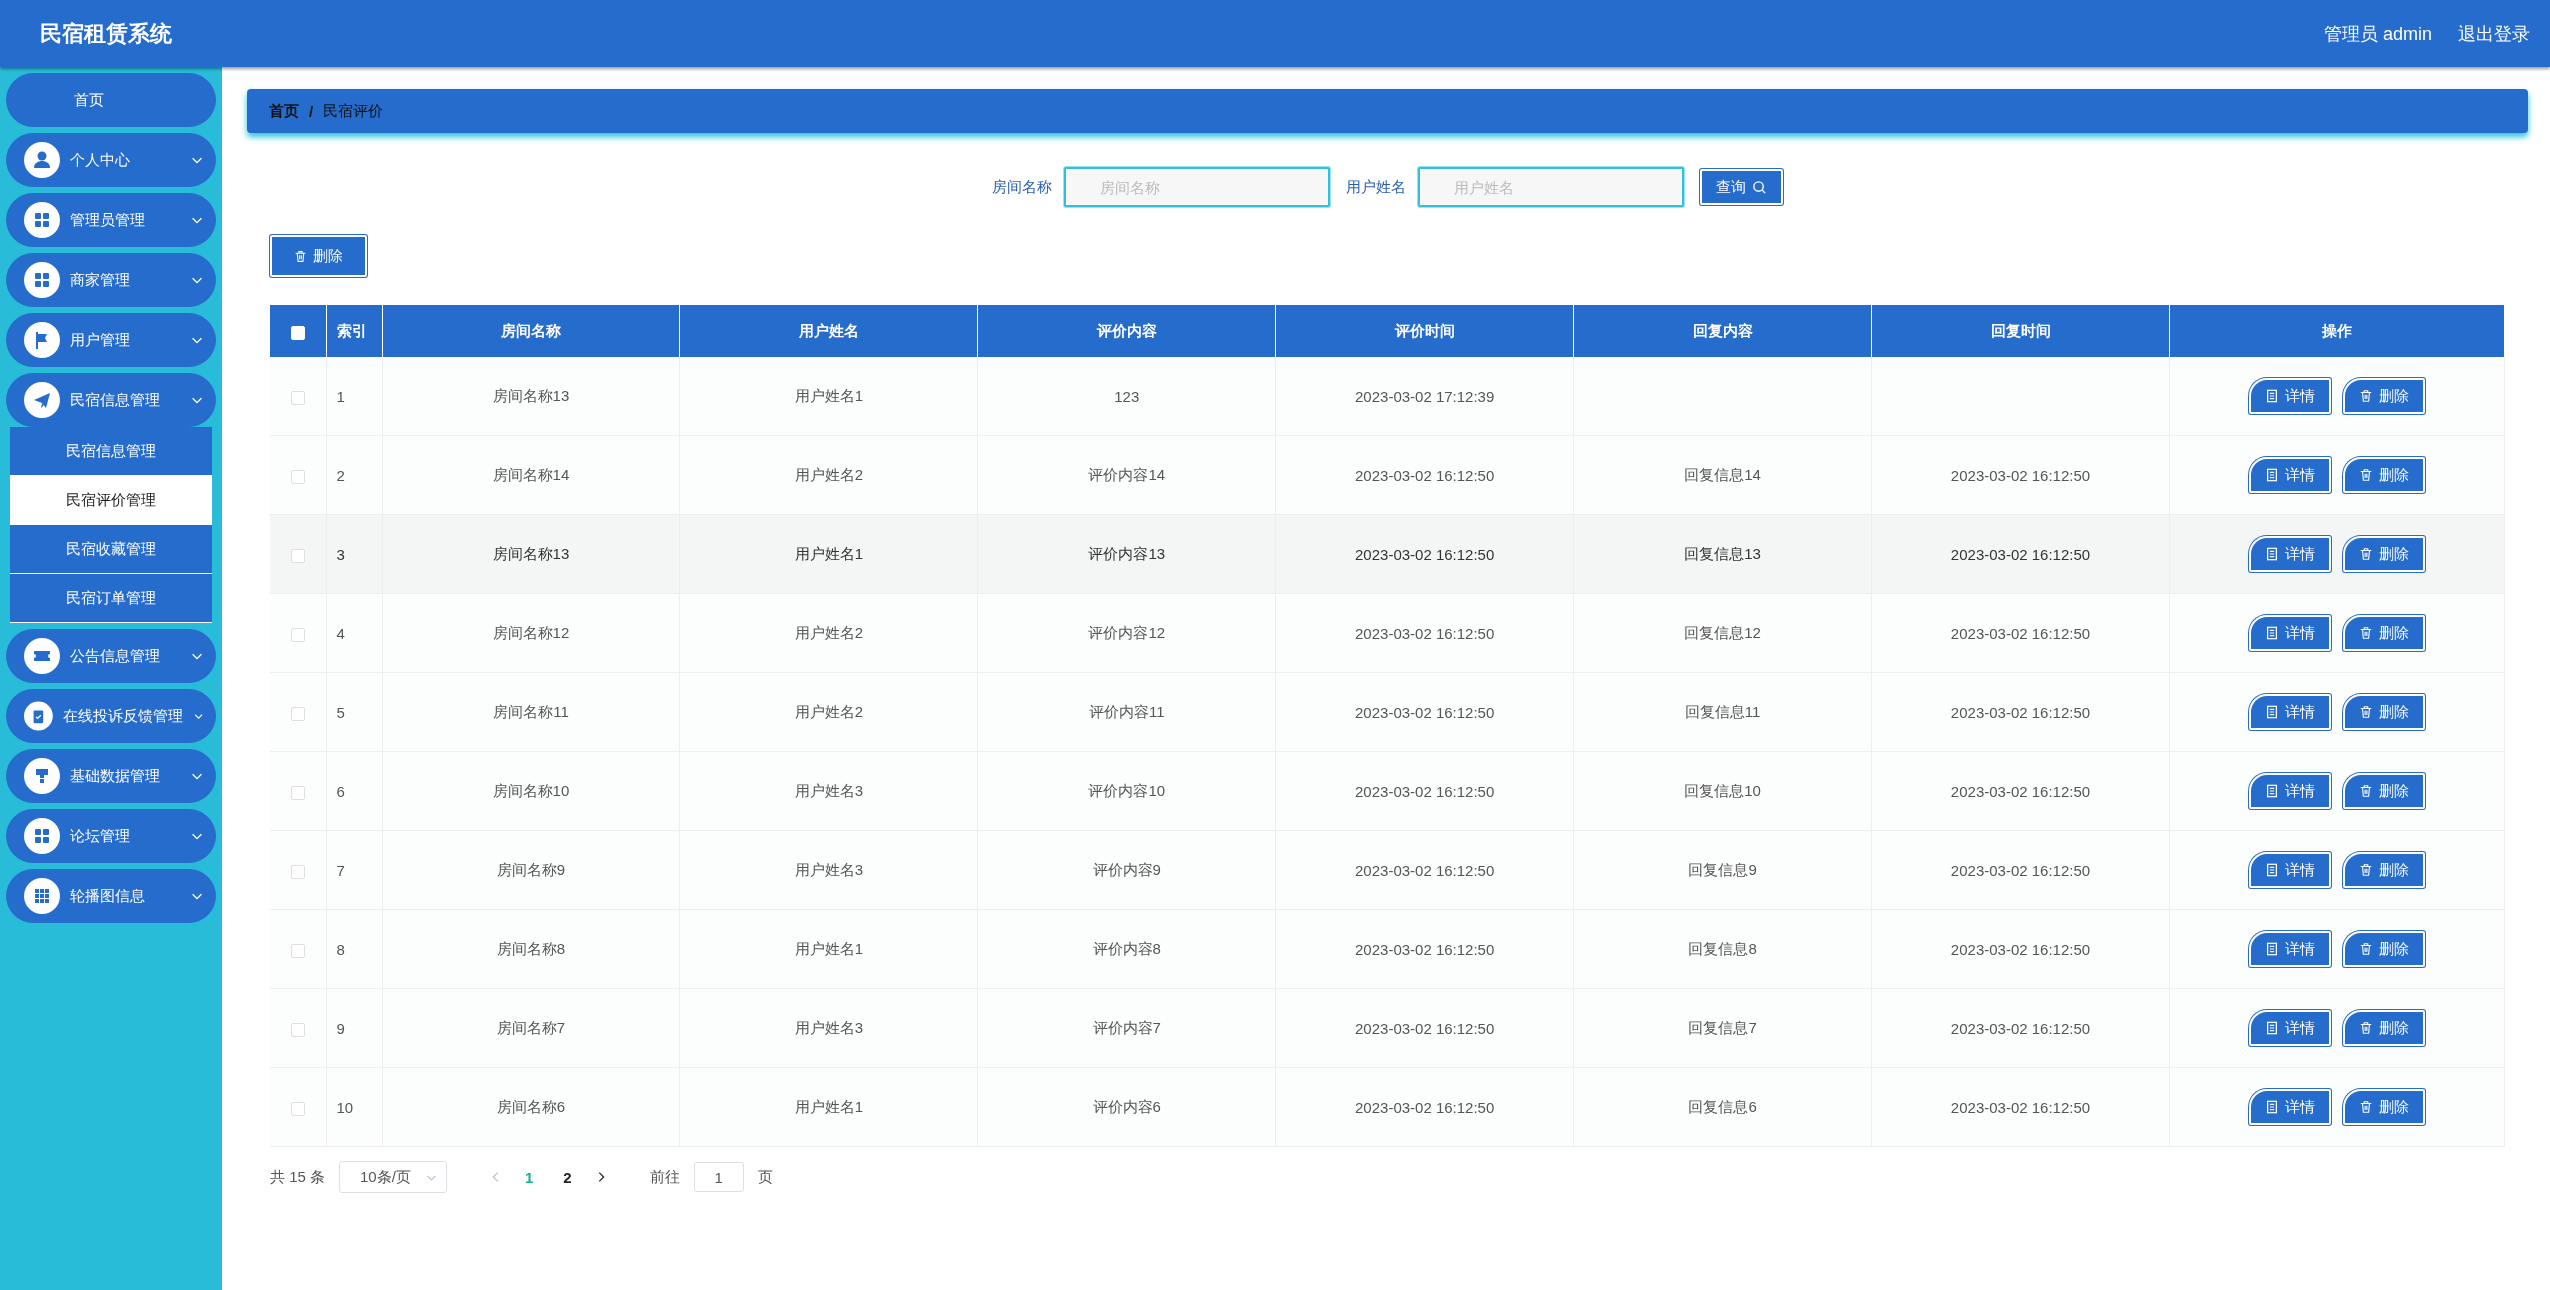 Image resolution: width=2550 pixels, height=1290 pixels. Describe the element at coordinates (664, 1177) in the screenshot. I see `goto-label: 前往` at that location.